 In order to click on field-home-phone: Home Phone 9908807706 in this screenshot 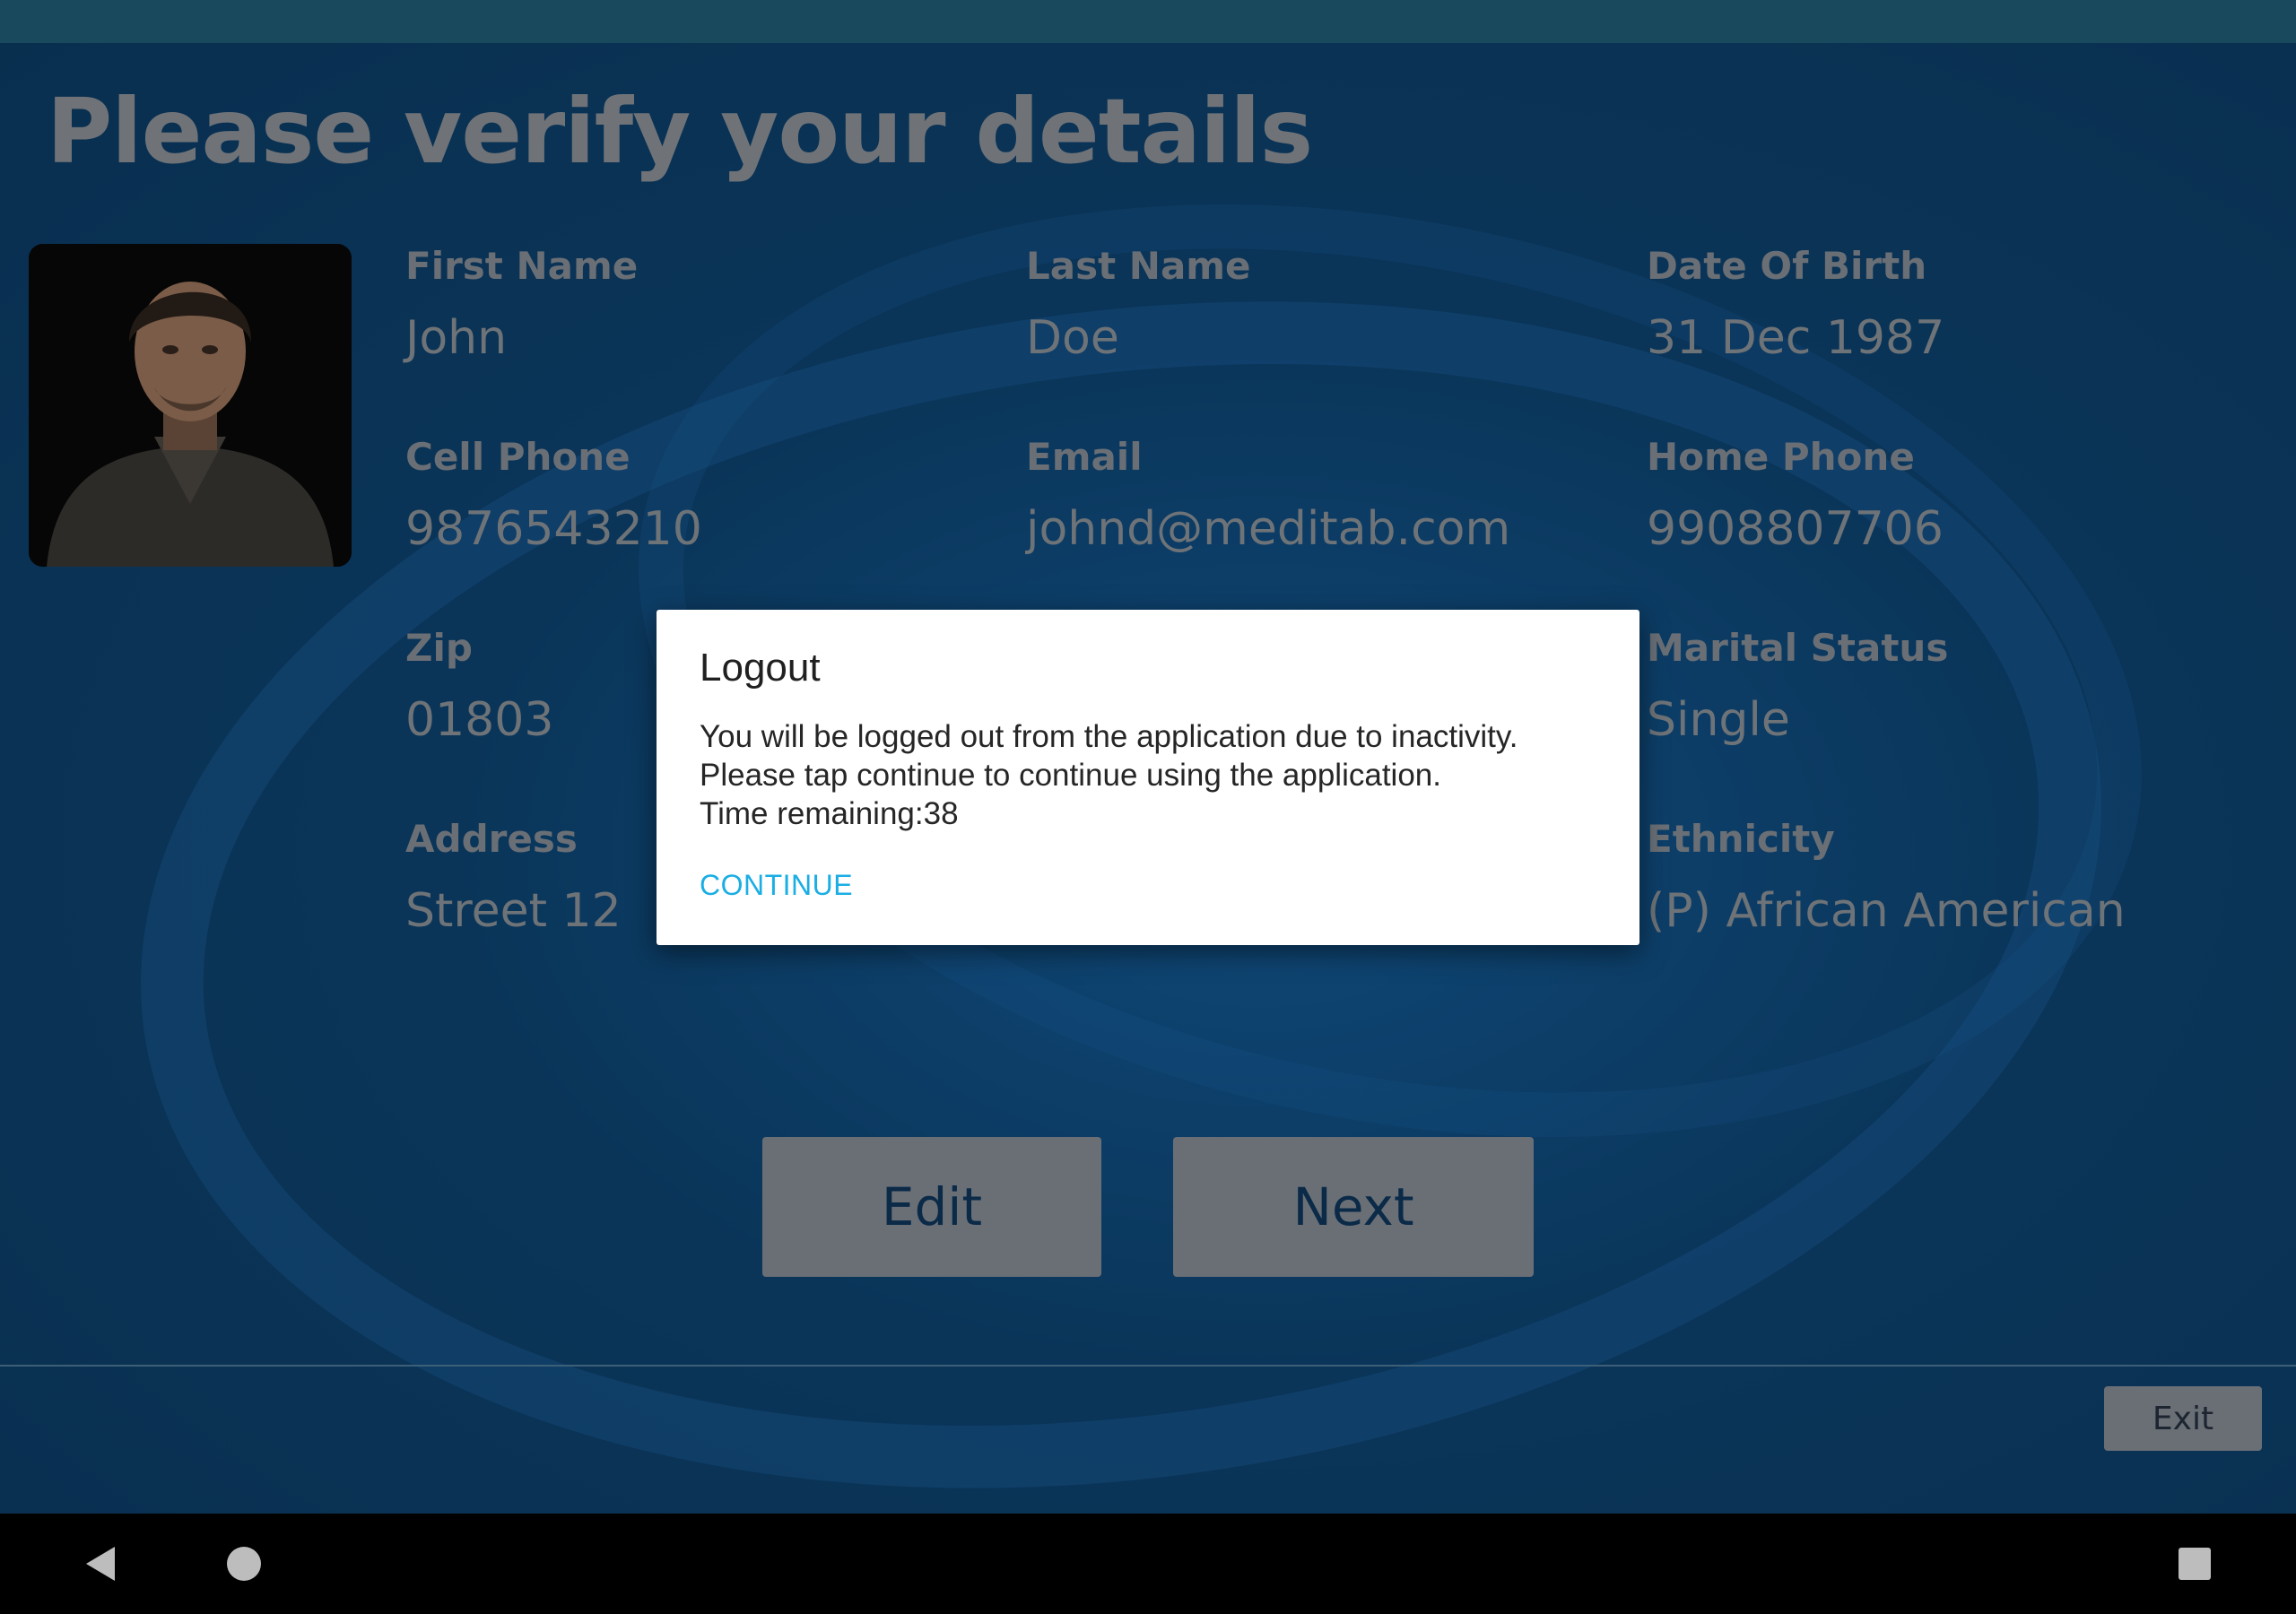, I will do `click(1795, 495)`.